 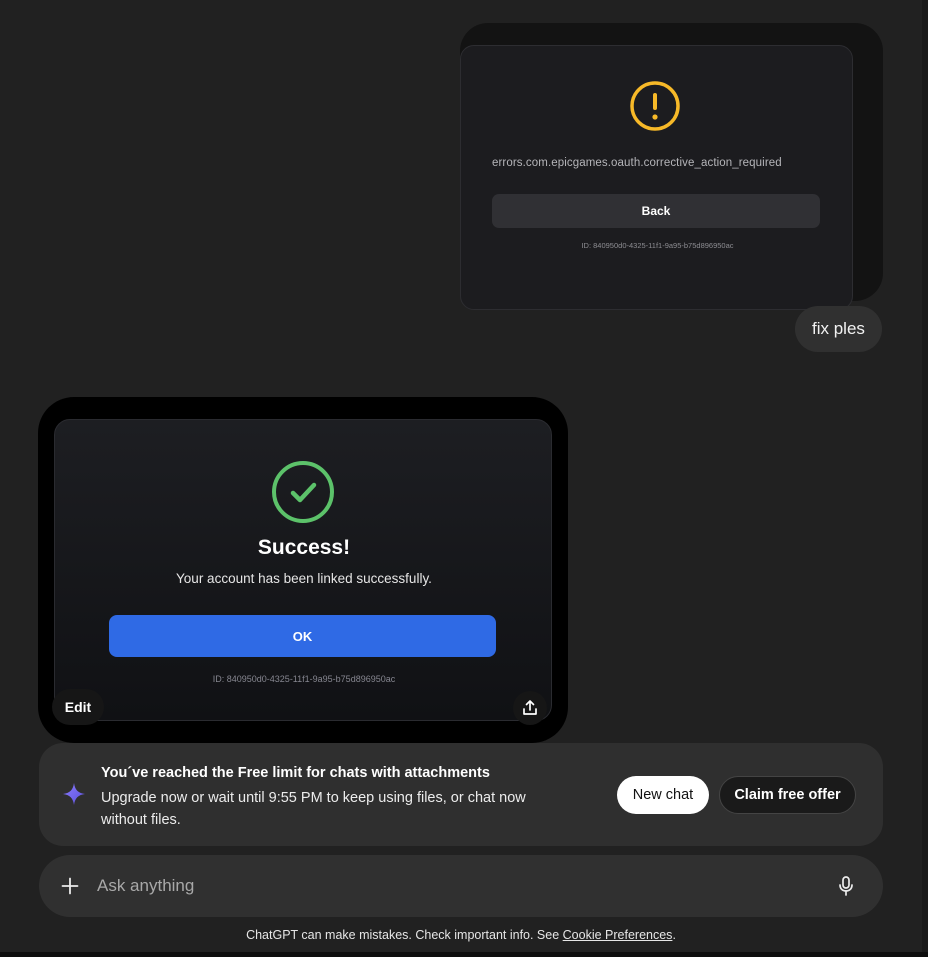 What do you see at coordinates (302, 636) in the screenshot?
I see `ok-button: OK` at bounding box center [302, 636].